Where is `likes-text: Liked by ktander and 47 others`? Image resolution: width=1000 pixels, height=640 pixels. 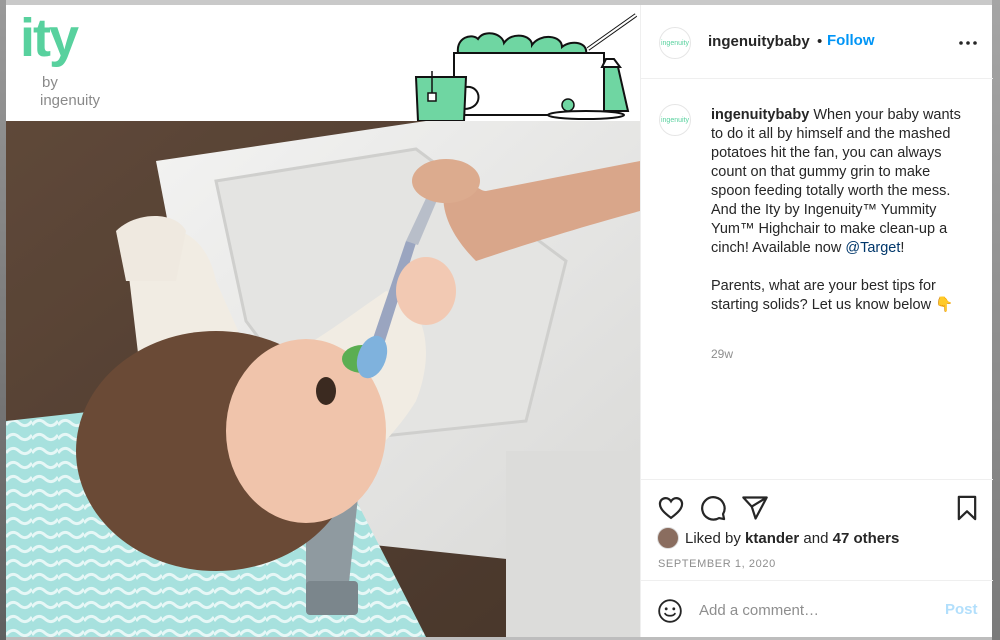
likes-text: Liked by ktander and 47 others is located at coordinates (792, 538).